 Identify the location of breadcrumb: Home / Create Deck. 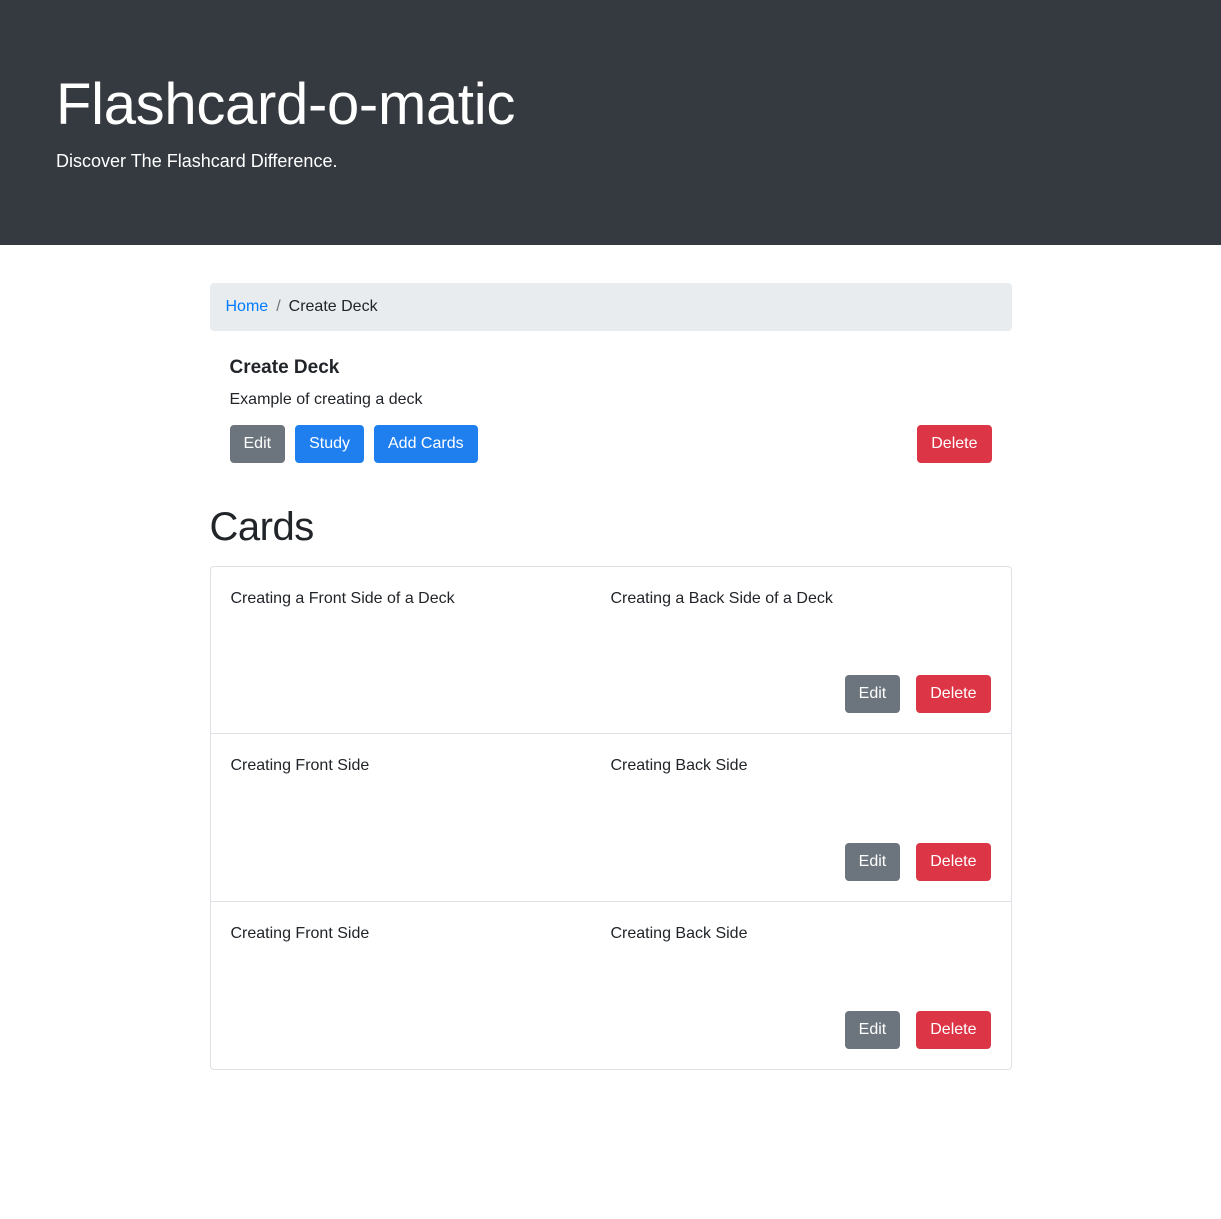
(610, 307).